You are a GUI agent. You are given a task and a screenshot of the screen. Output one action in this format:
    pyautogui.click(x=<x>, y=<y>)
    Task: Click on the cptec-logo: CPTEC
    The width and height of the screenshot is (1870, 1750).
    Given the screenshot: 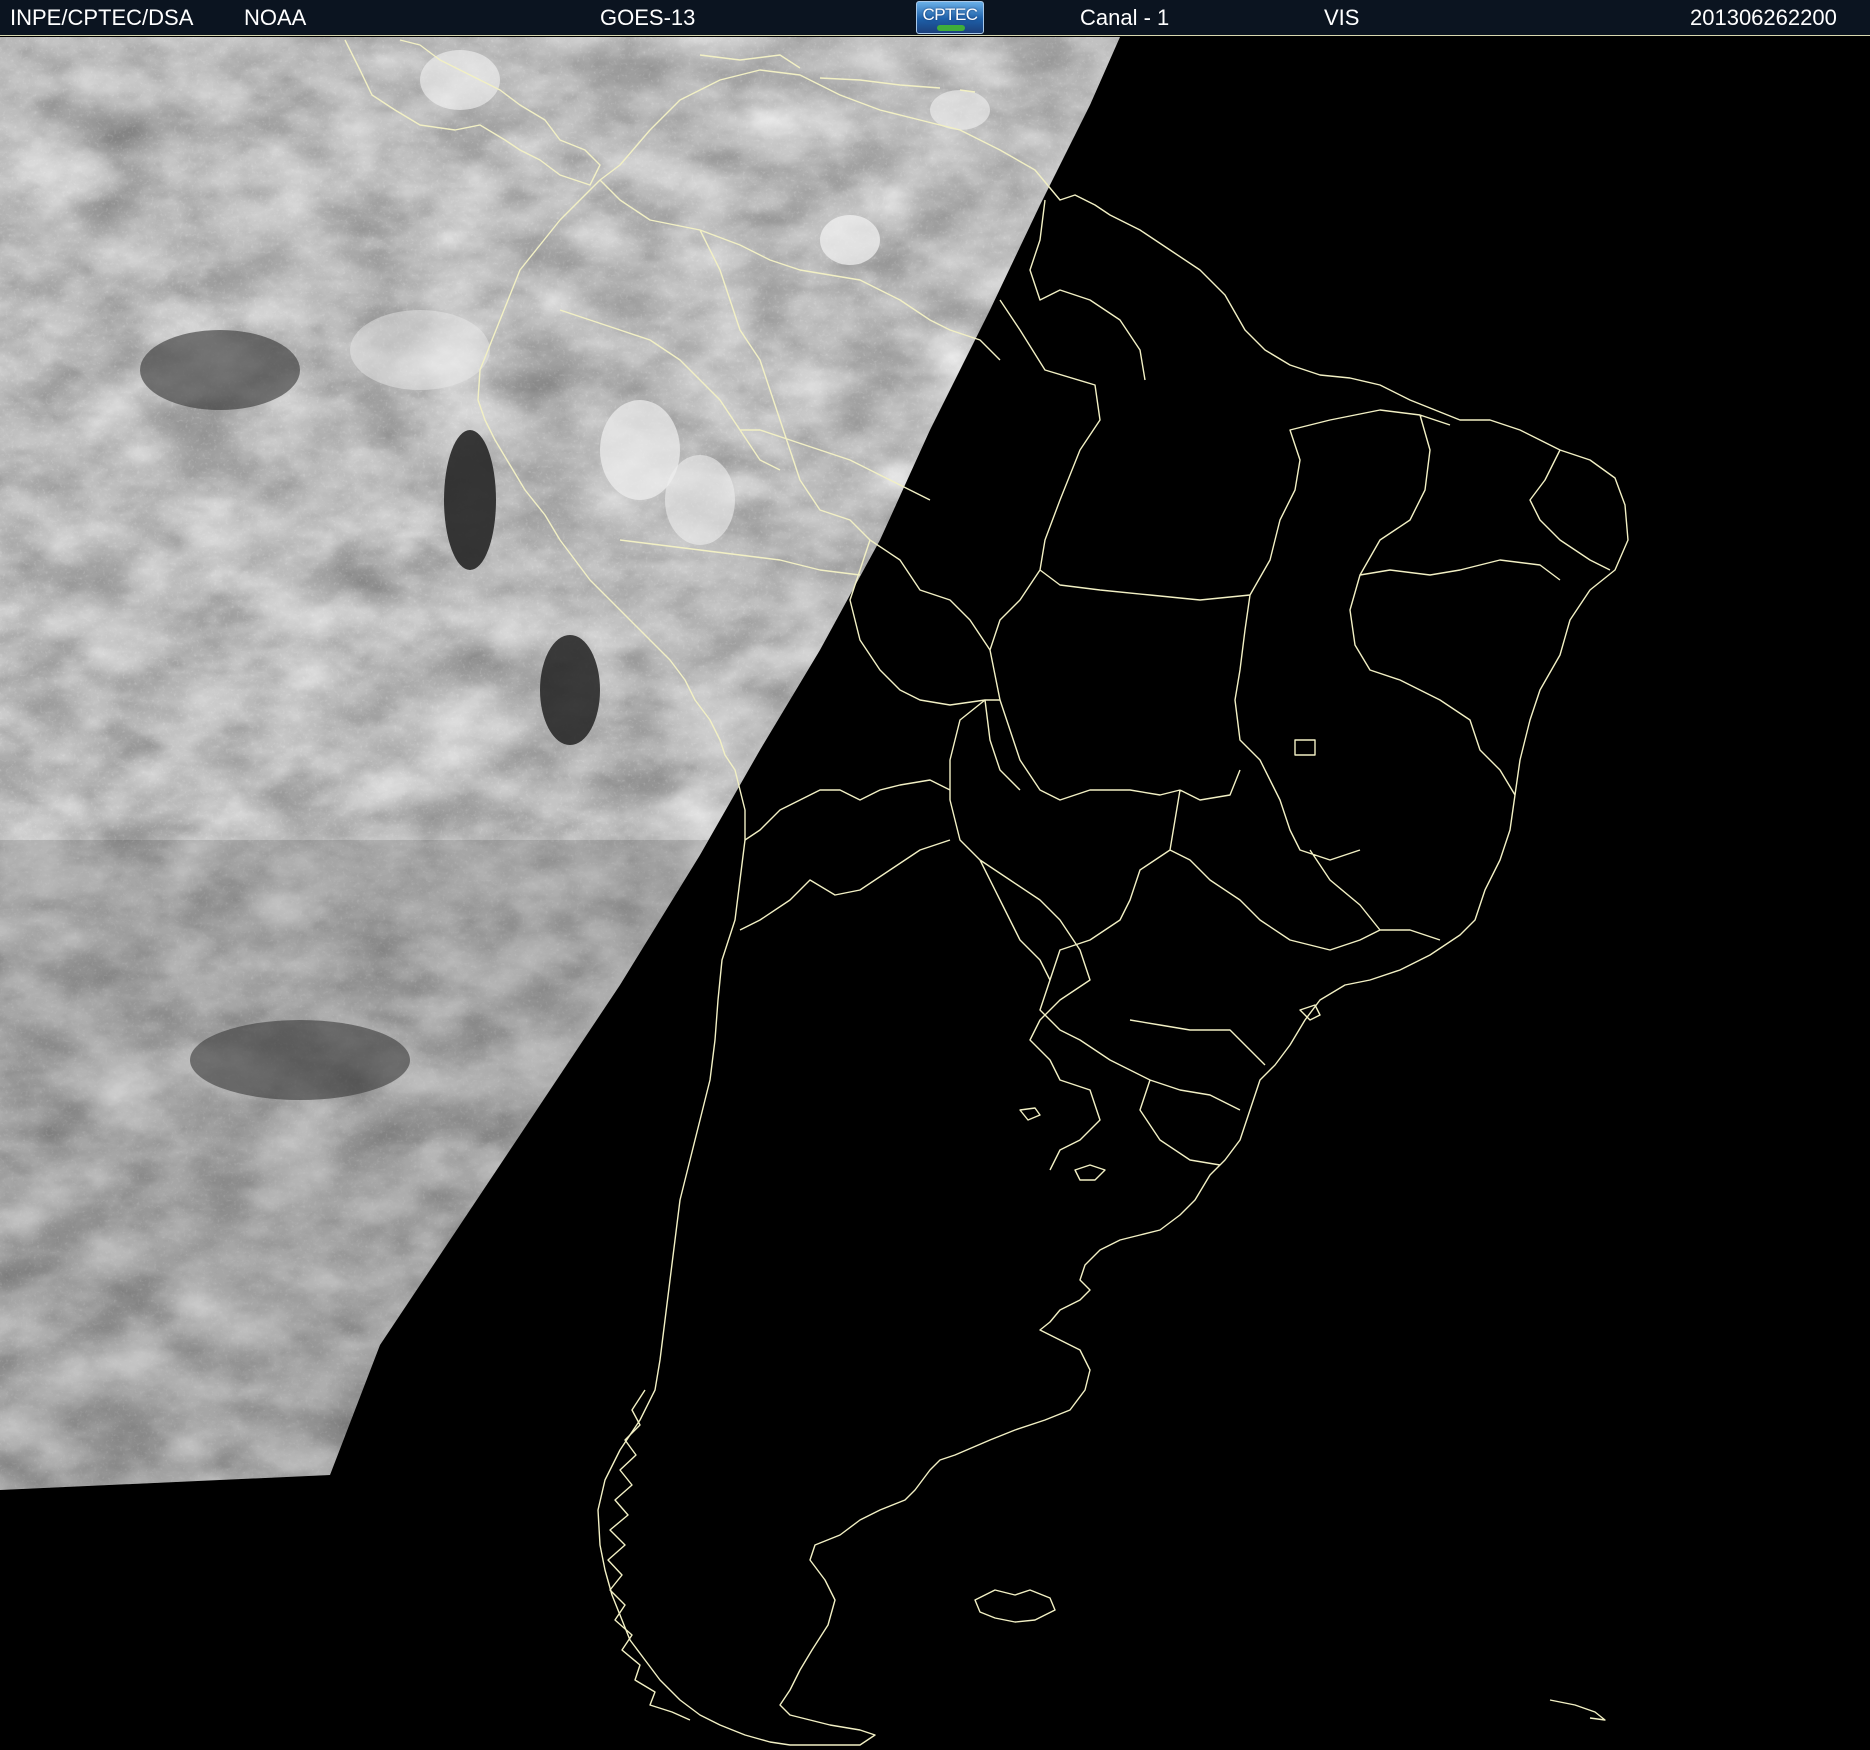 What is the action you would take?
    pyautogui.click(x=950, y=17)
    